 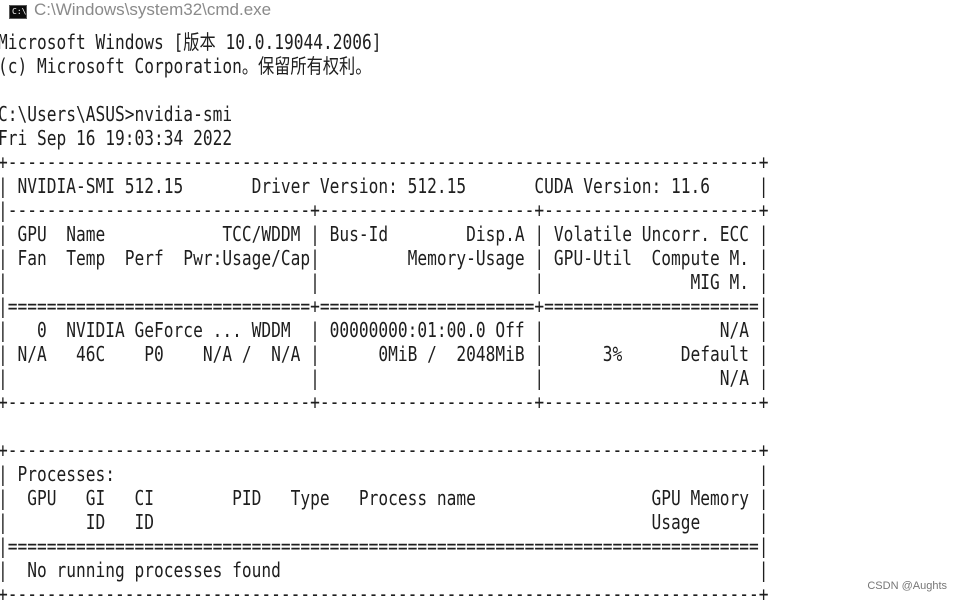 What do you see at coordinates (481, 15) in the screenshot?
I see `title-bar: C:\ C:\Windows\system32\cmd.exe` at bounding box center [481, 15].